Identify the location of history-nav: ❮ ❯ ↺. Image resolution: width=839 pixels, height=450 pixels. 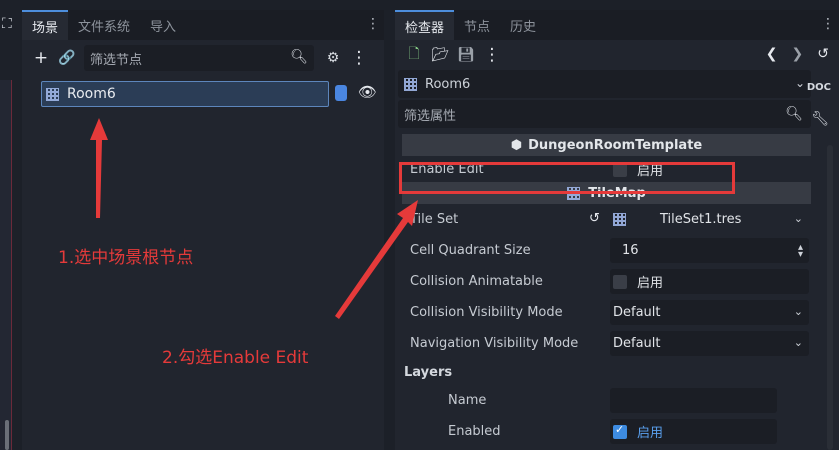
(797, 54).